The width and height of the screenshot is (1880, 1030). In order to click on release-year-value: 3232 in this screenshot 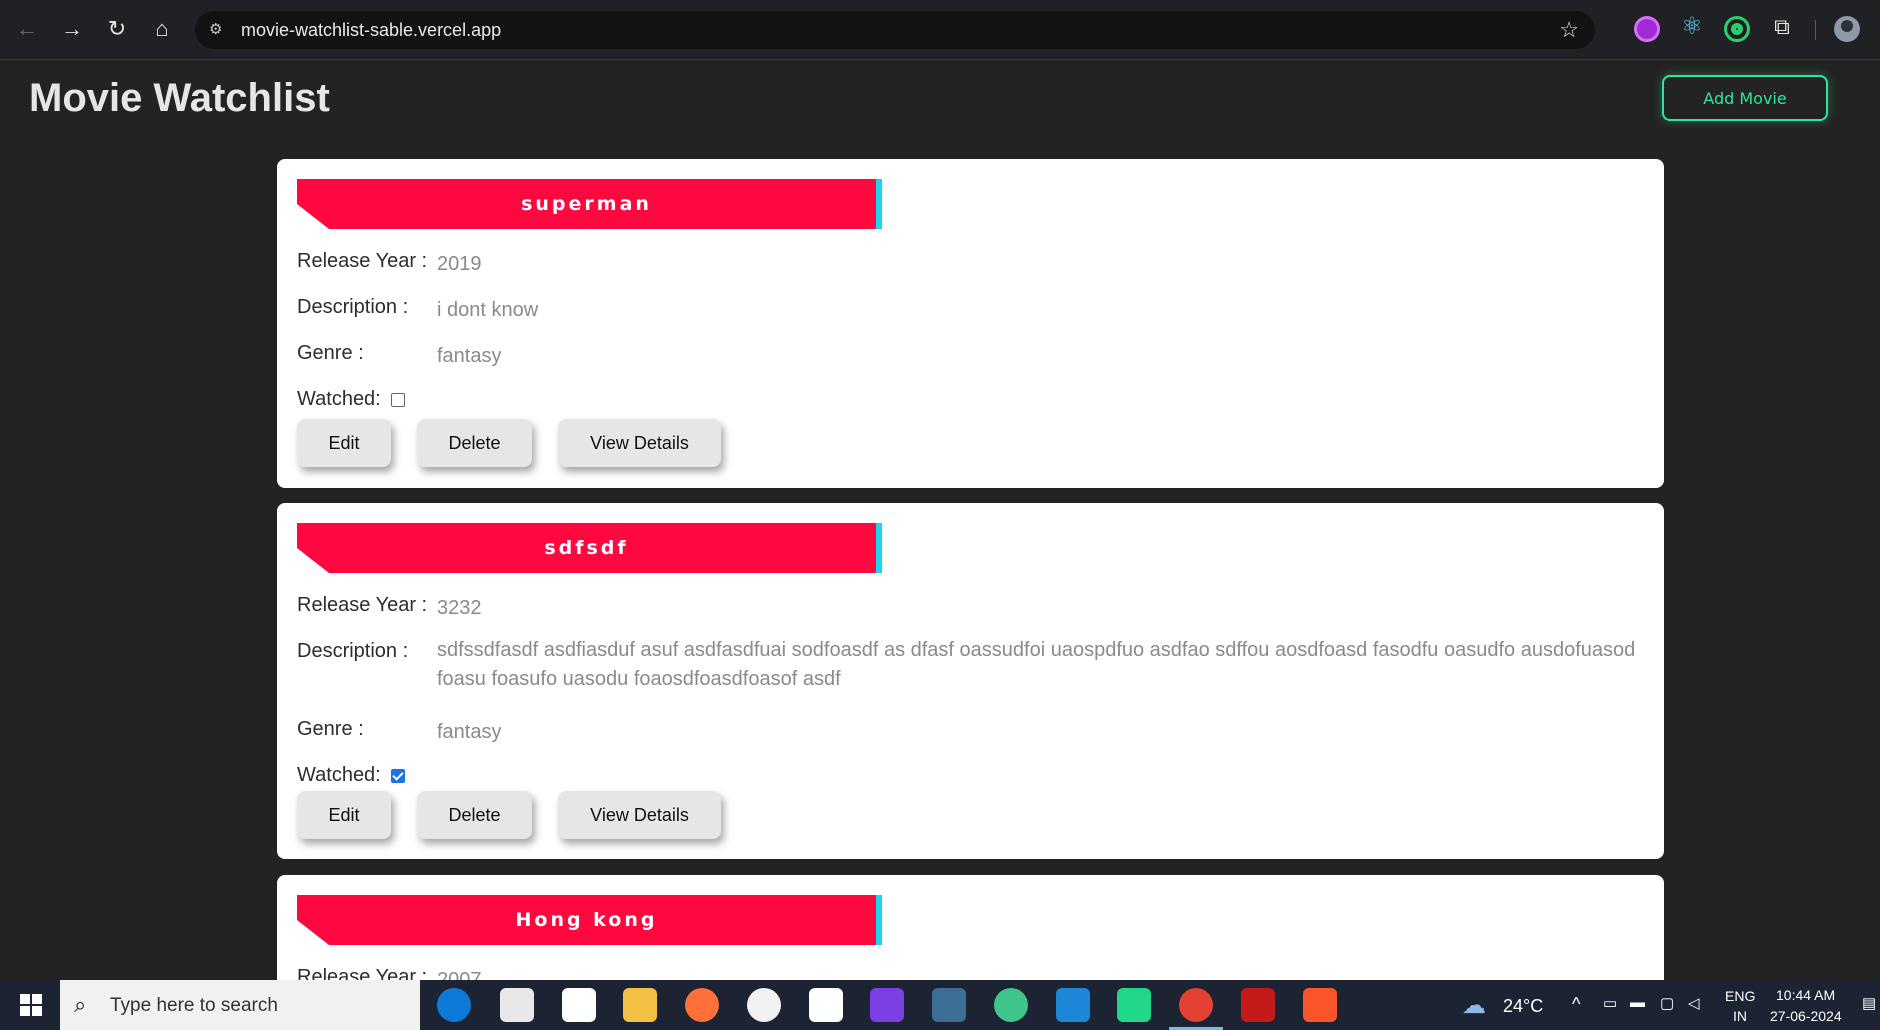, I will do `click(459, 608)`.